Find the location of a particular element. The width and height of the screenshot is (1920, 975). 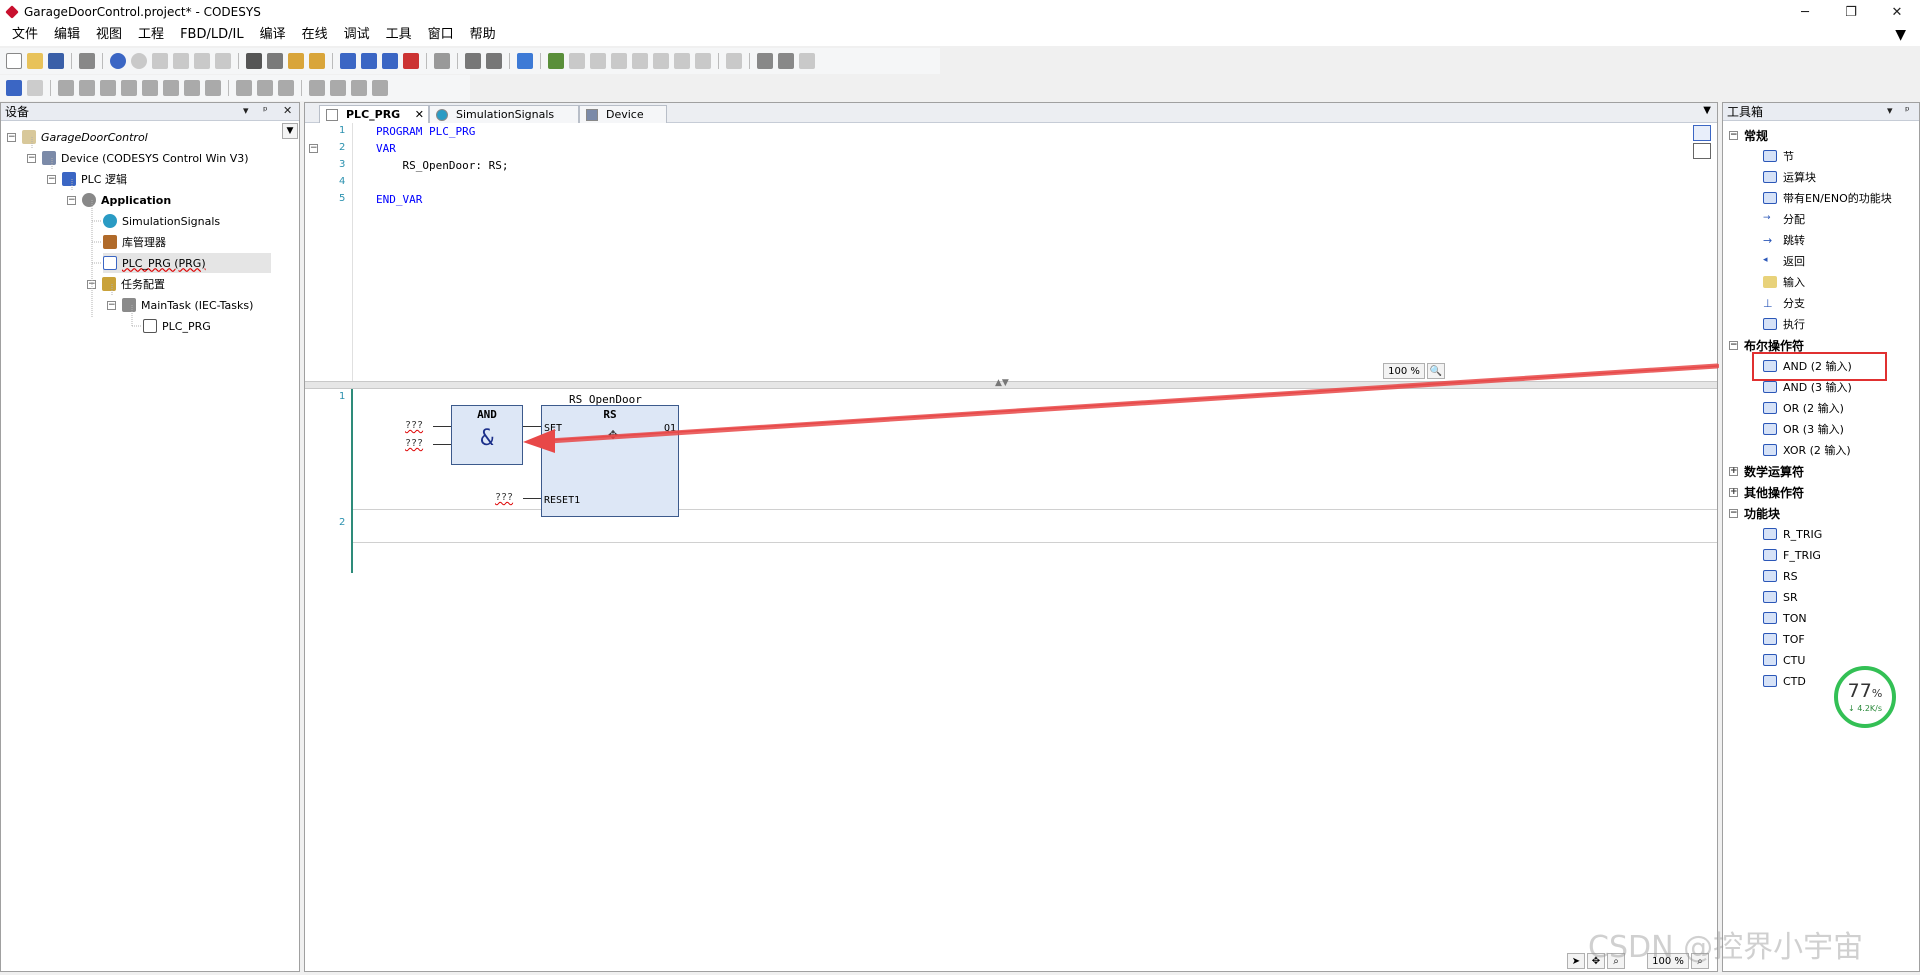

check-icon is located at coordinates (807, 61).